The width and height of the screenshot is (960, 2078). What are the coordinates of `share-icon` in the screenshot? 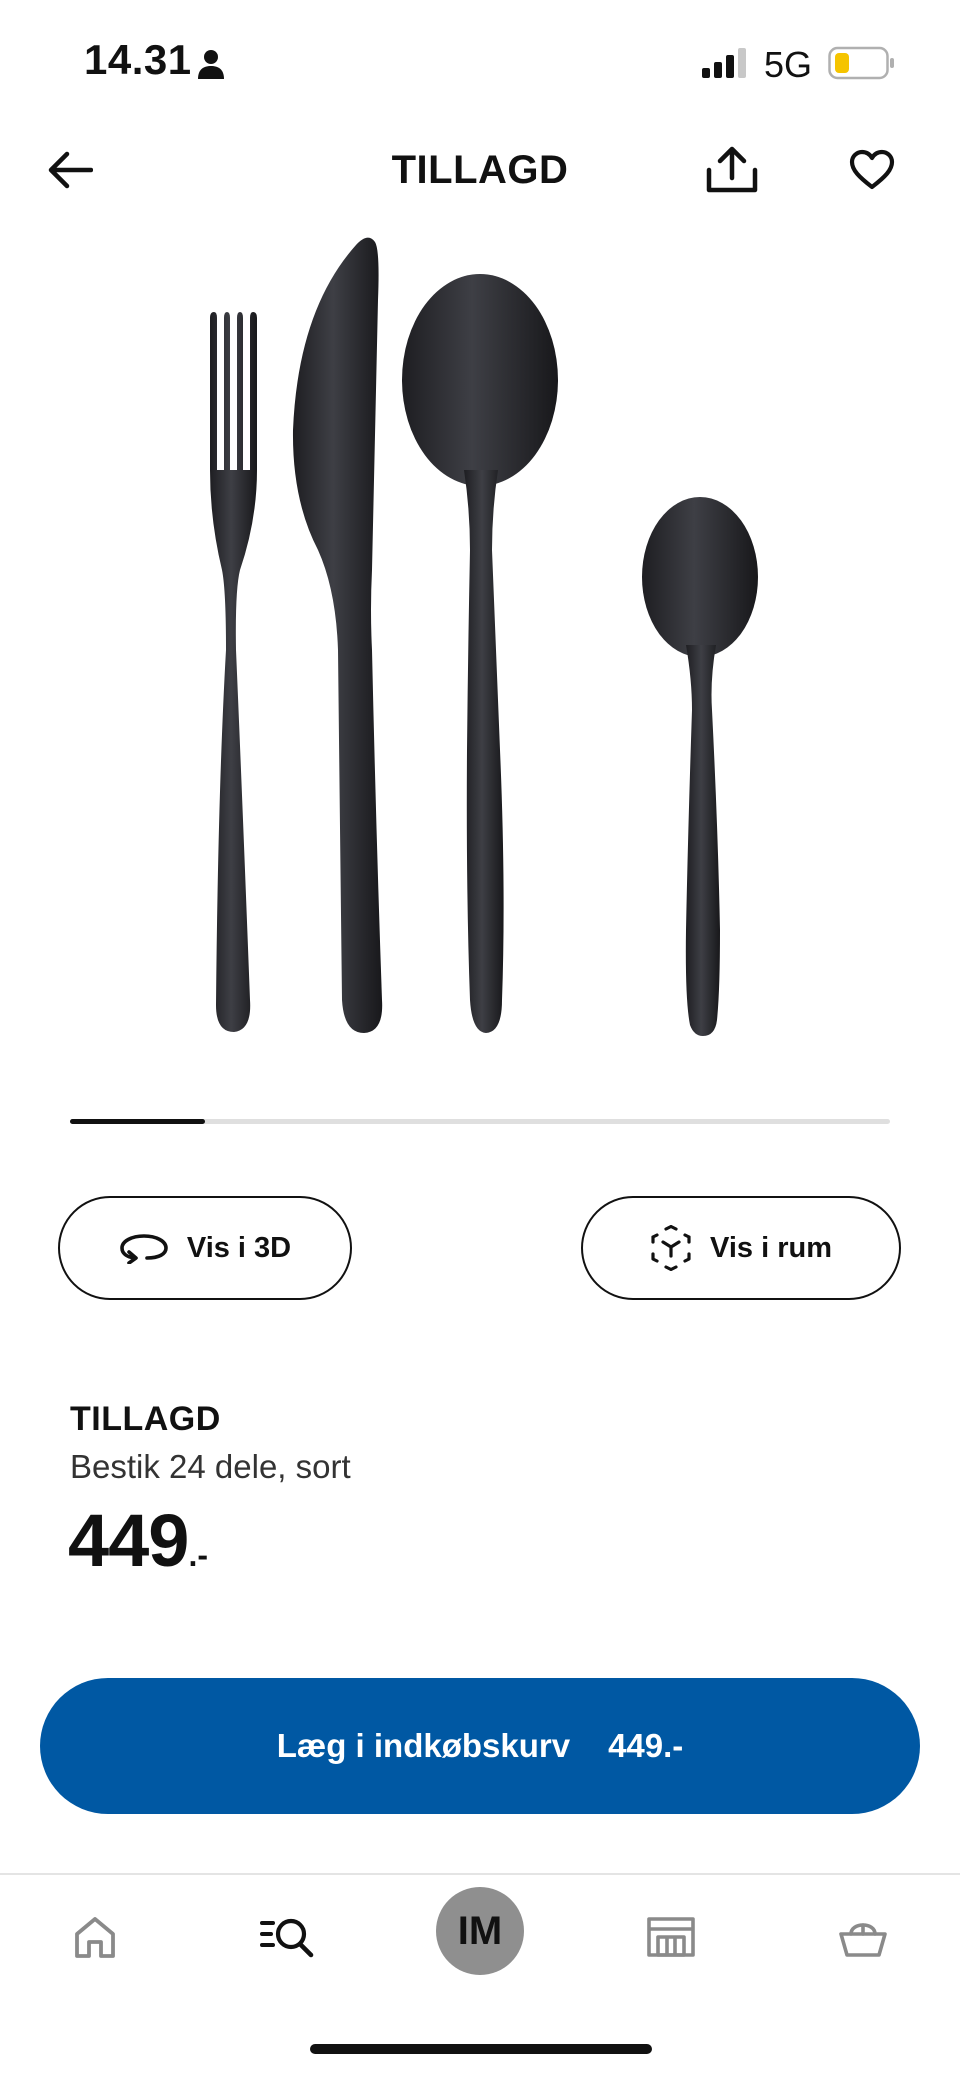 It's located at (732, 169).